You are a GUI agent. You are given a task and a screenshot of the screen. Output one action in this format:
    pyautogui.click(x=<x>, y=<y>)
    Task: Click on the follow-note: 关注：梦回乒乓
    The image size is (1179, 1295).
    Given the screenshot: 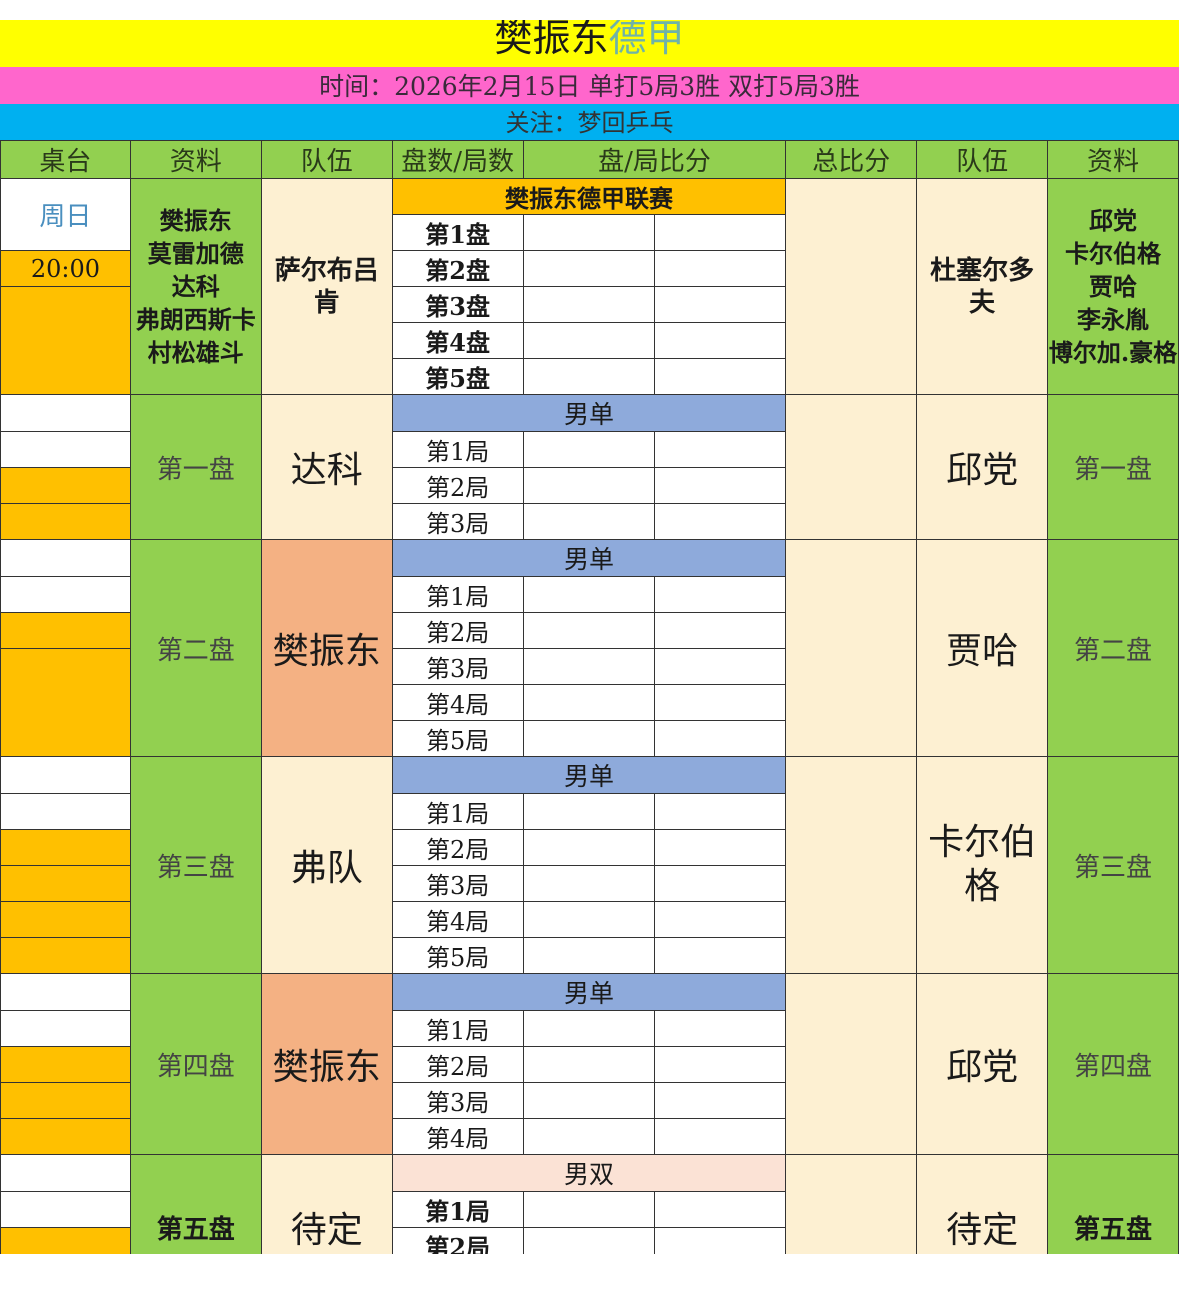 What is the action you would take?
    pyautogui.click(x=589, y=122)
    